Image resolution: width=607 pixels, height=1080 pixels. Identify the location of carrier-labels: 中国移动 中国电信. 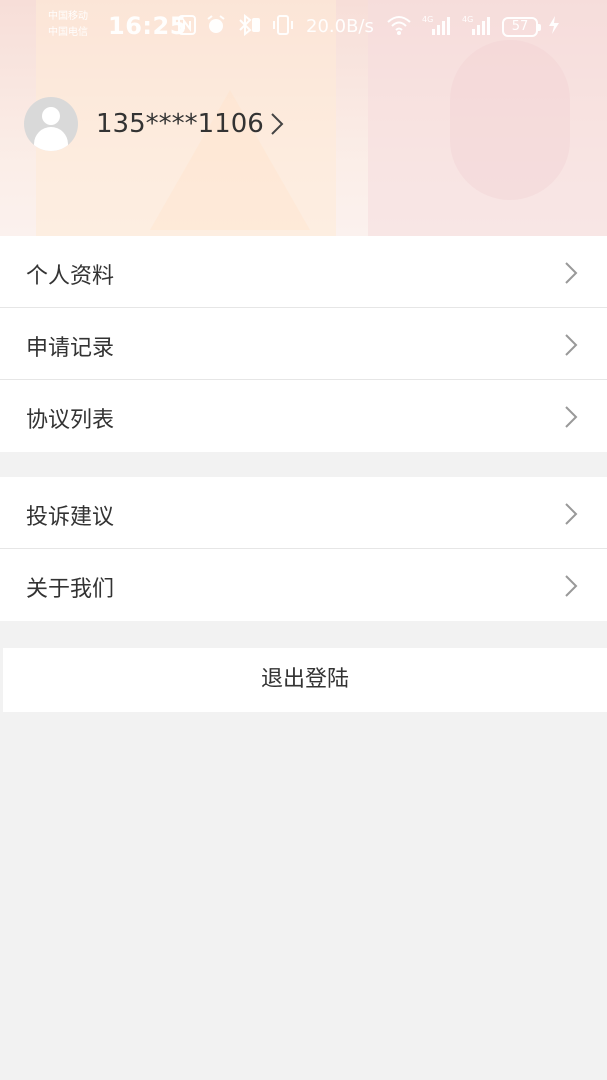
(68, 25).